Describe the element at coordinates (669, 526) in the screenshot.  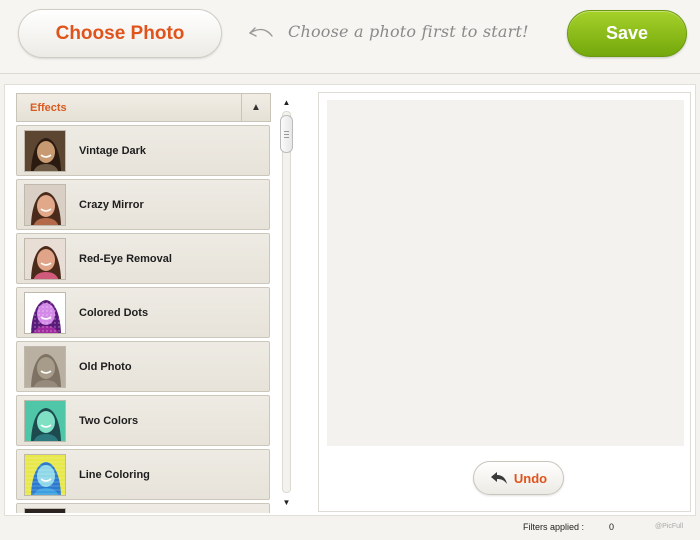
I see `brand-watermark: @PicFull` at that location.